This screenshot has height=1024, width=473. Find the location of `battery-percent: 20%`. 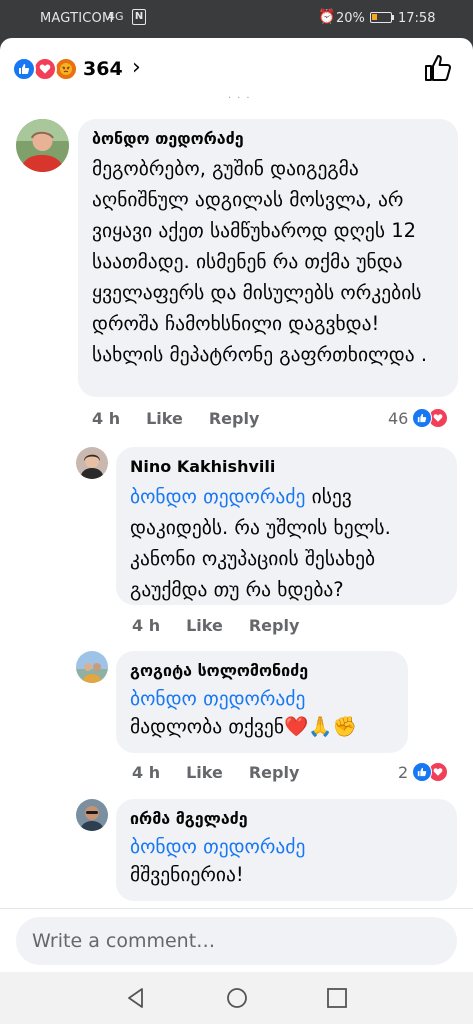

battery-percent: 20% is located at coordinates (350, 18).